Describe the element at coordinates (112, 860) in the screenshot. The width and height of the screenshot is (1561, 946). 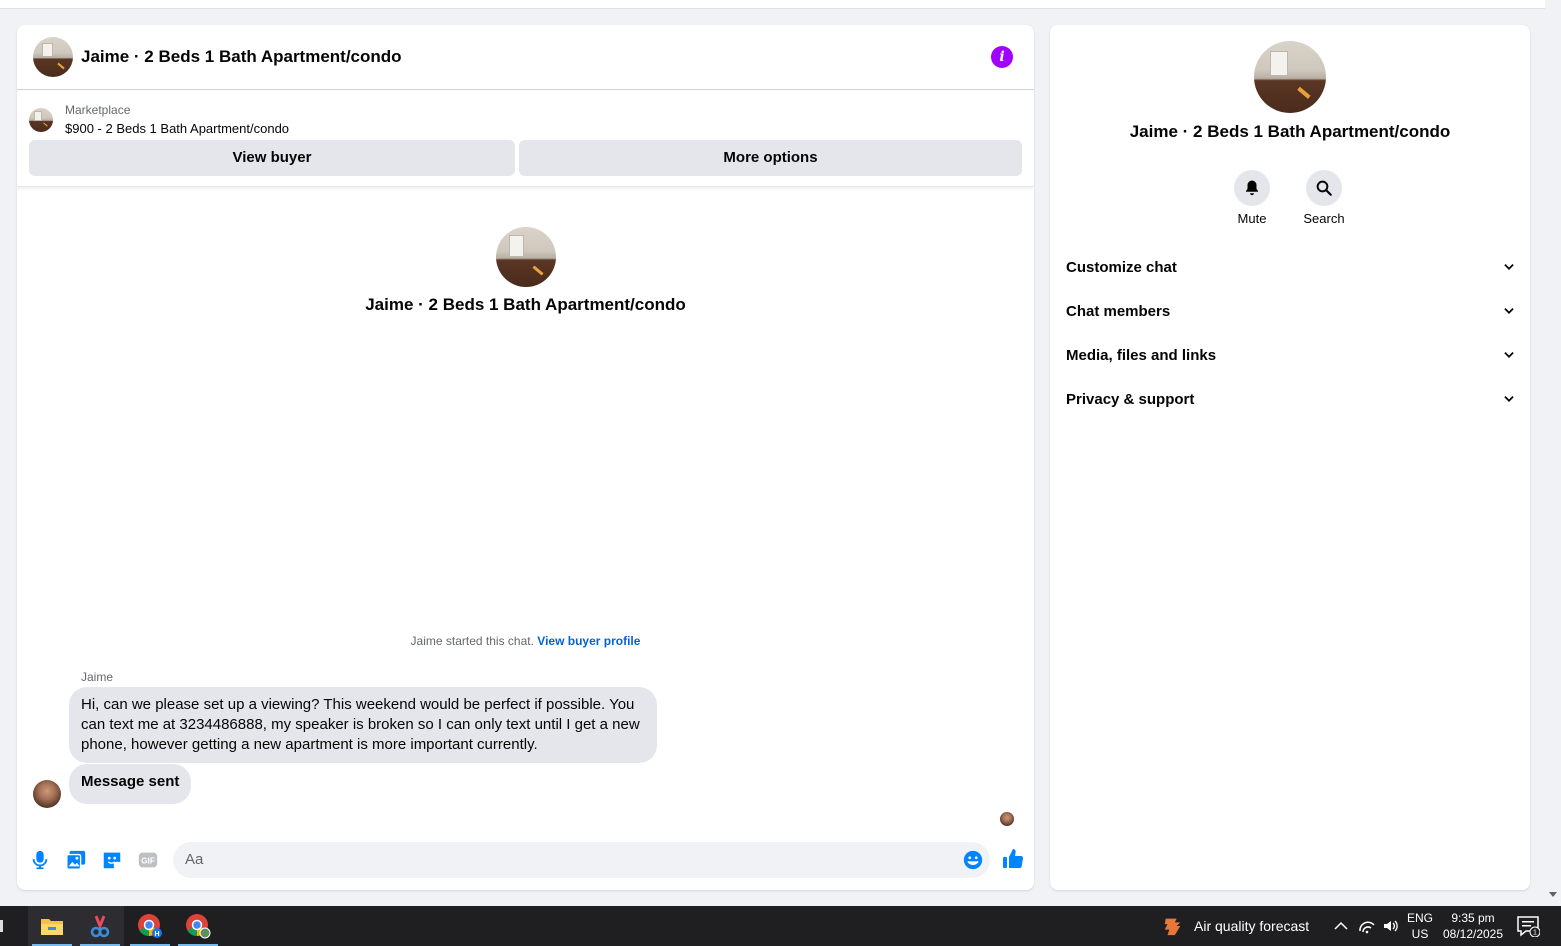
I see `sticker-icon` at that location.